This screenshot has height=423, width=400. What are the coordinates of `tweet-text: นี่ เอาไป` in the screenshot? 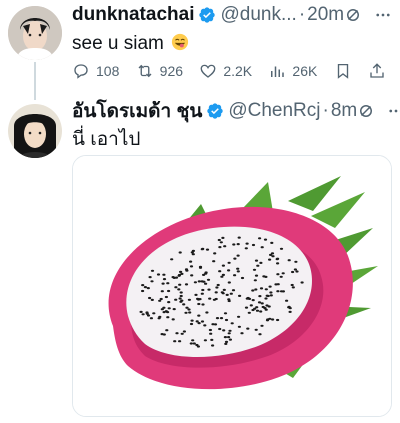 It's located at (106, 139).